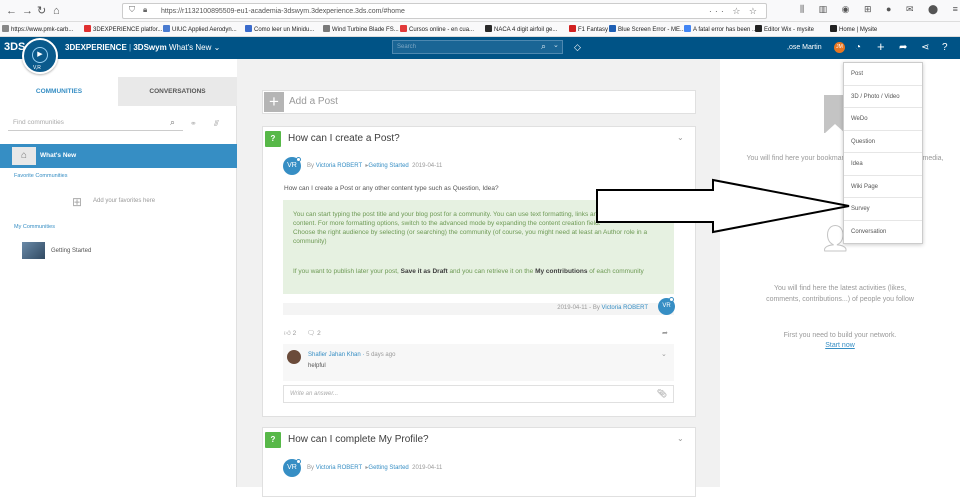 This screenshot has height=497, width=960. Describe the element at coordinates (880, 9) in the screenshot. I see `browser-toolbar-icons: ⫼ ▥ ◉ ⊞ ● ✉ ⬤ ≡` at that location.